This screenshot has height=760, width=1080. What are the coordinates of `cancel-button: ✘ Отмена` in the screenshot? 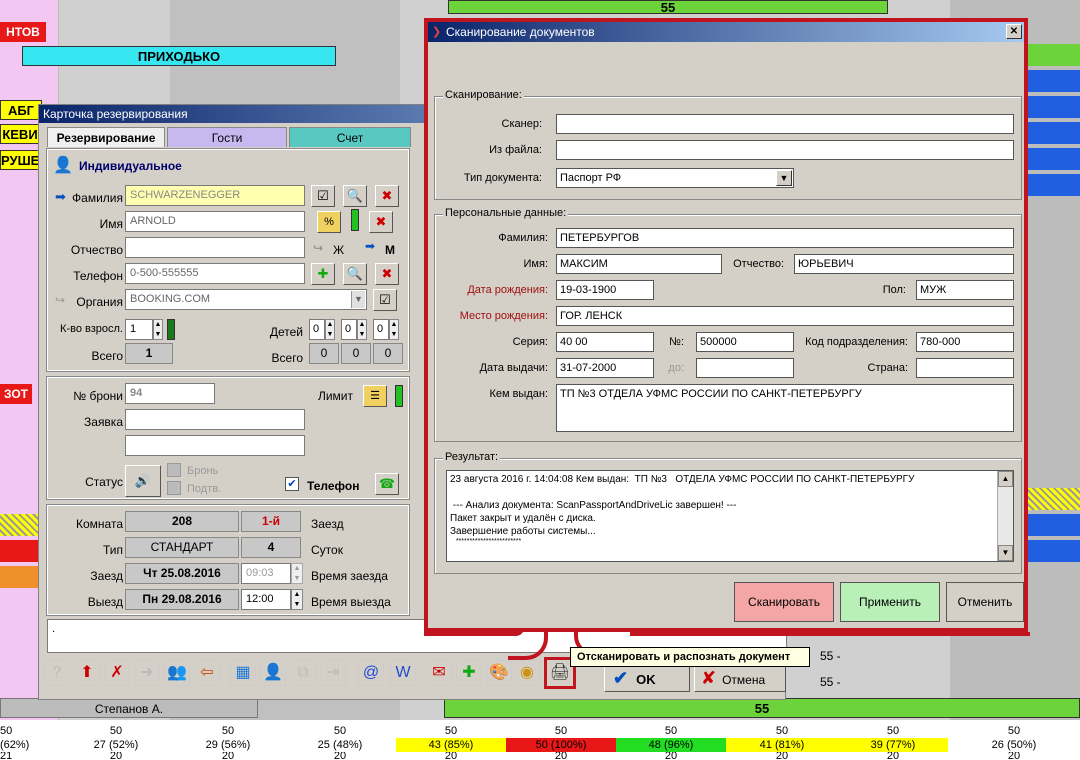 It's located at (740, 678).